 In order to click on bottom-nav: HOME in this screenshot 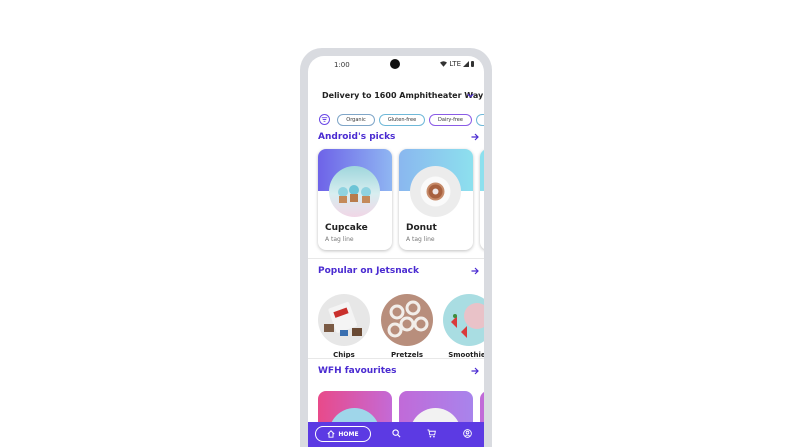, I will do `click(396, 434)`.